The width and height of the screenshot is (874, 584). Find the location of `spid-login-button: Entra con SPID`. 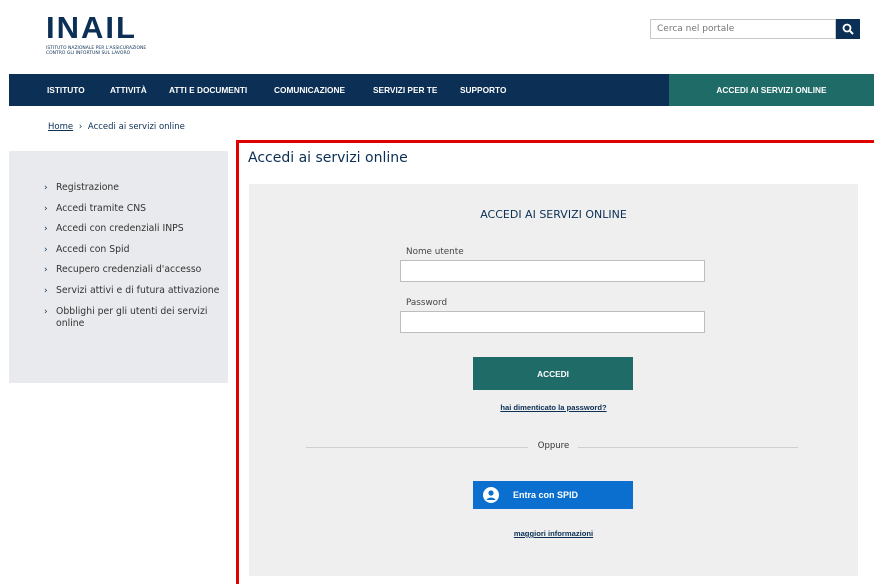

spid-login-button: Entra con SPID is located at coordinates (553, 495).